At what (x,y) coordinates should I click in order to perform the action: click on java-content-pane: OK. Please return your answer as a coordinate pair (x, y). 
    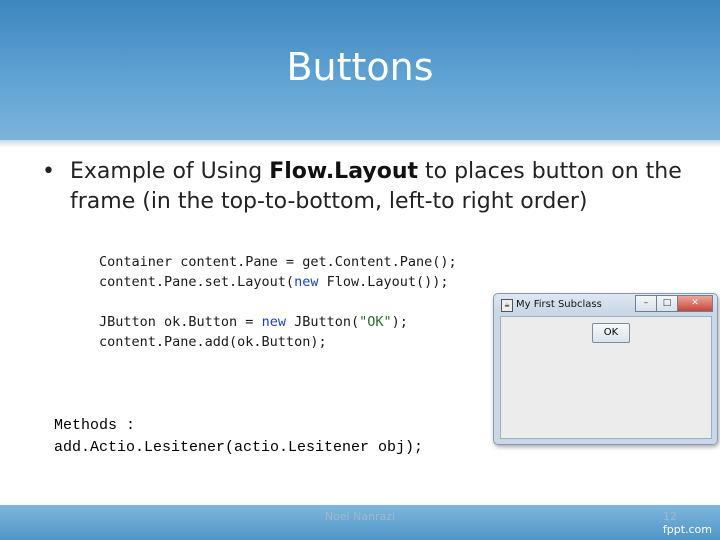
    Looking at the image, I should click on (606, 377).